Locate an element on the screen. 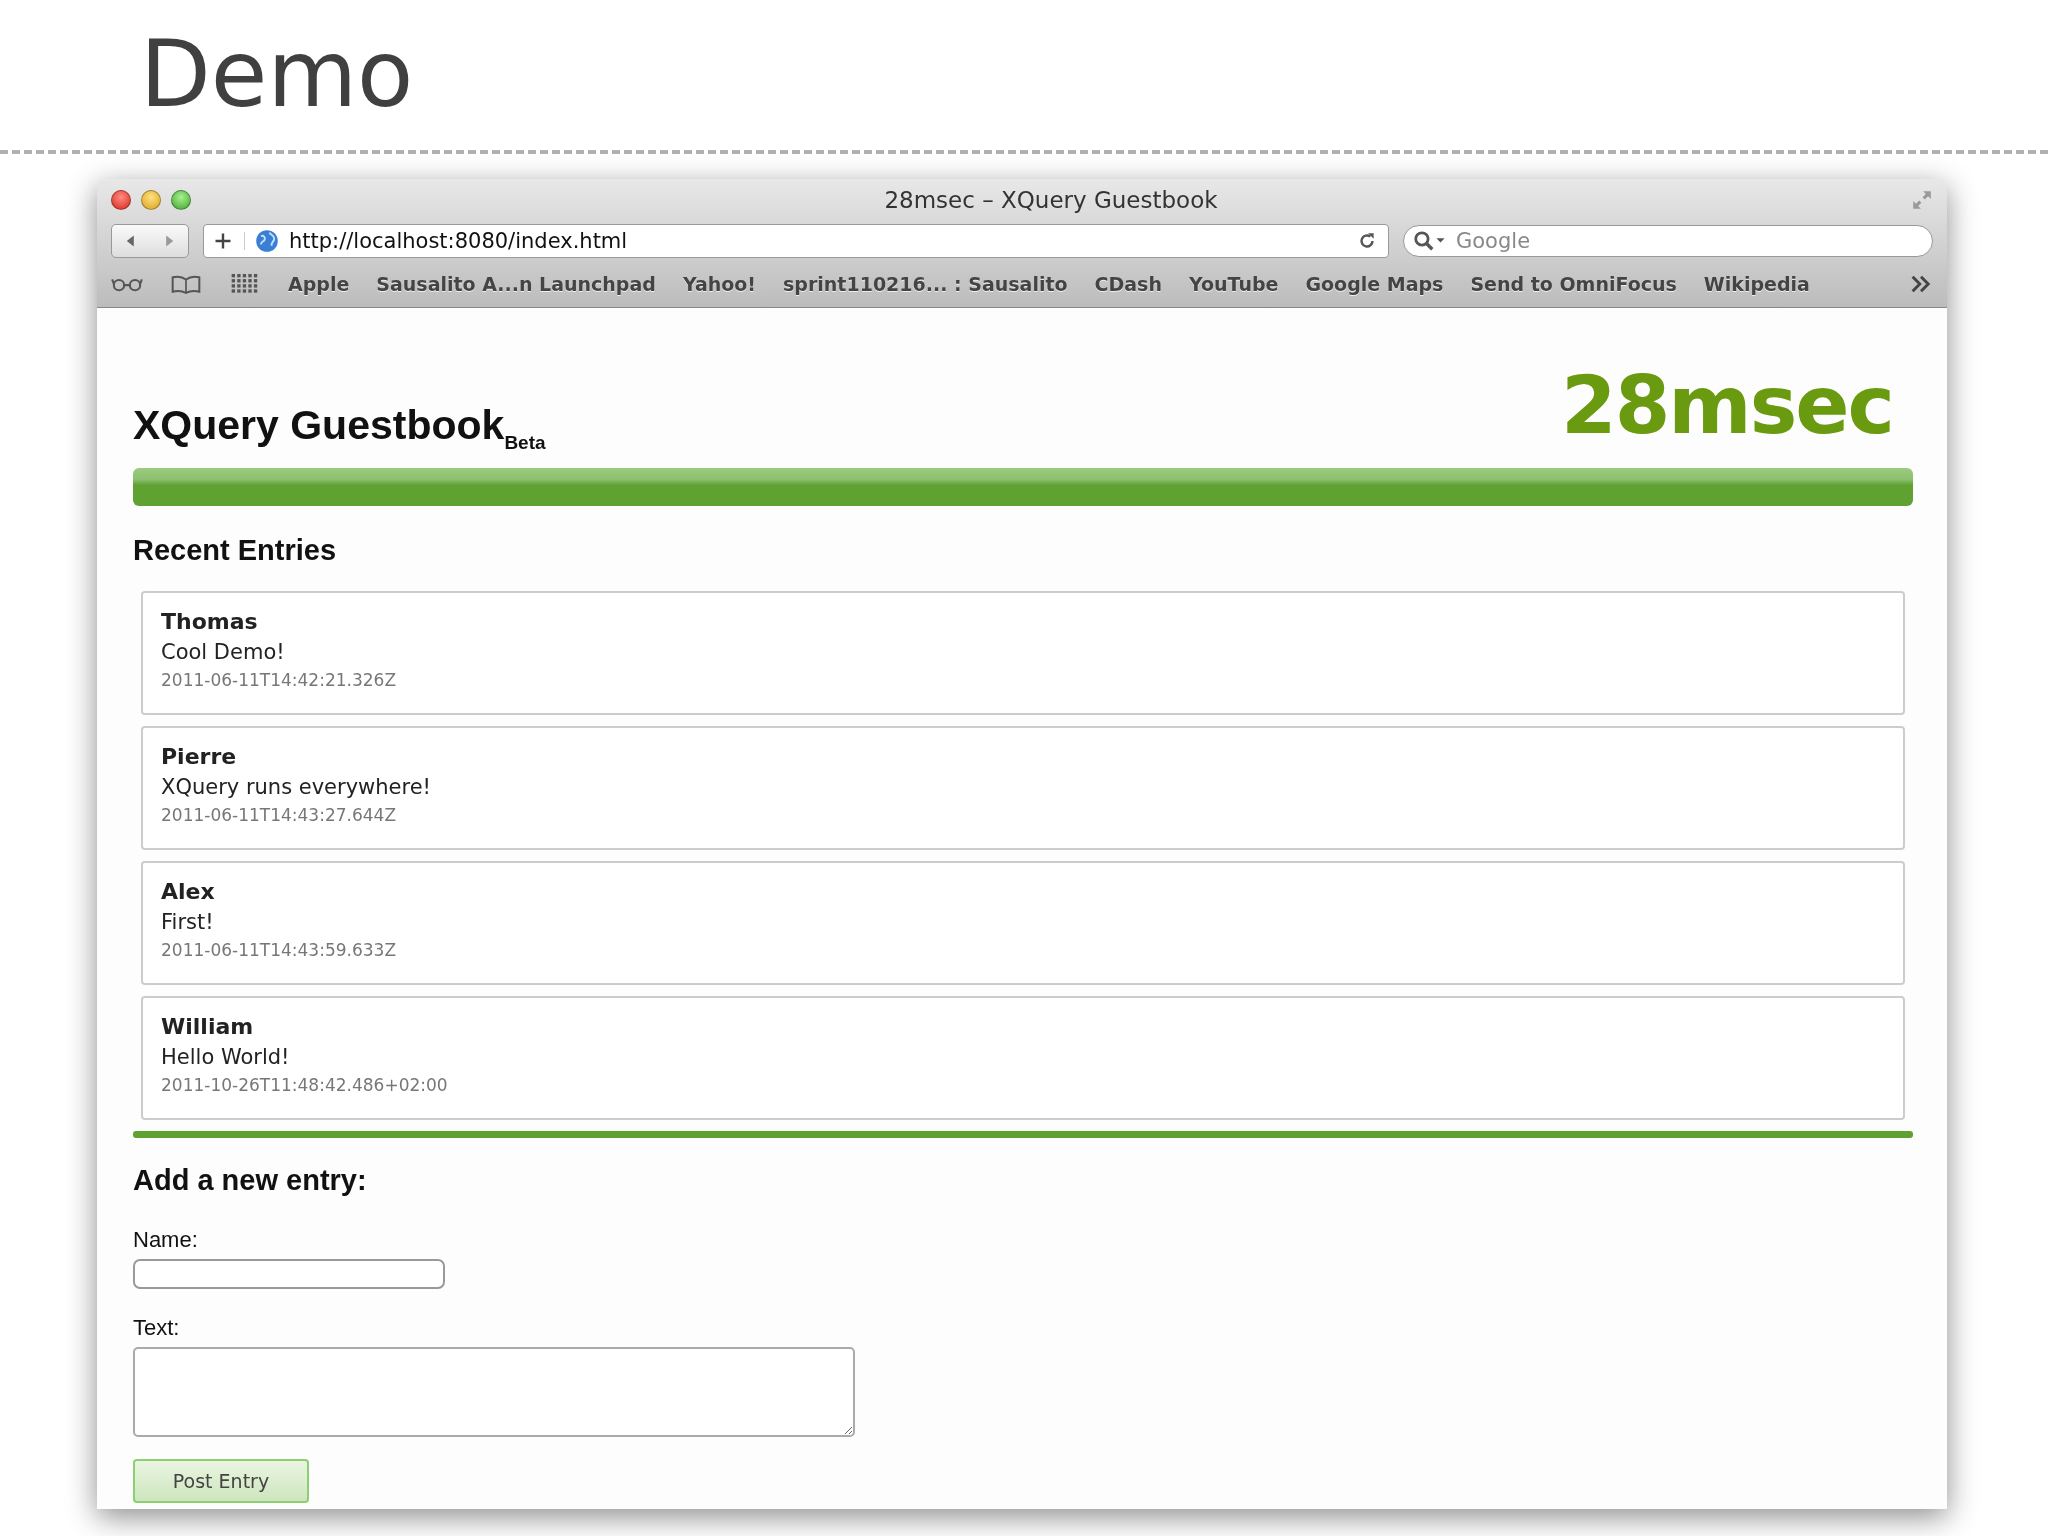  add-icon is located at coordinates (229, 241).